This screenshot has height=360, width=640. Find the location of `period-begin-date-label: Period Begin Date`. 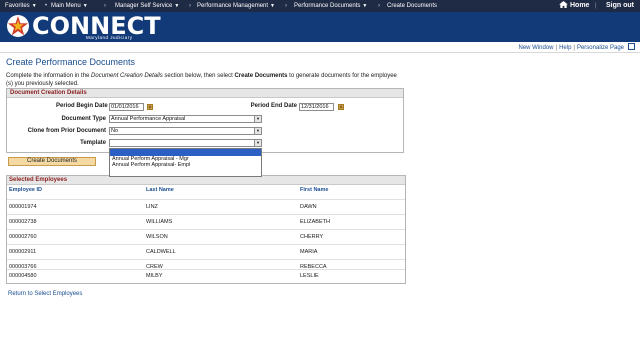

period-begin-date-label: Period Begin Date is located at coordinates (82, 106).